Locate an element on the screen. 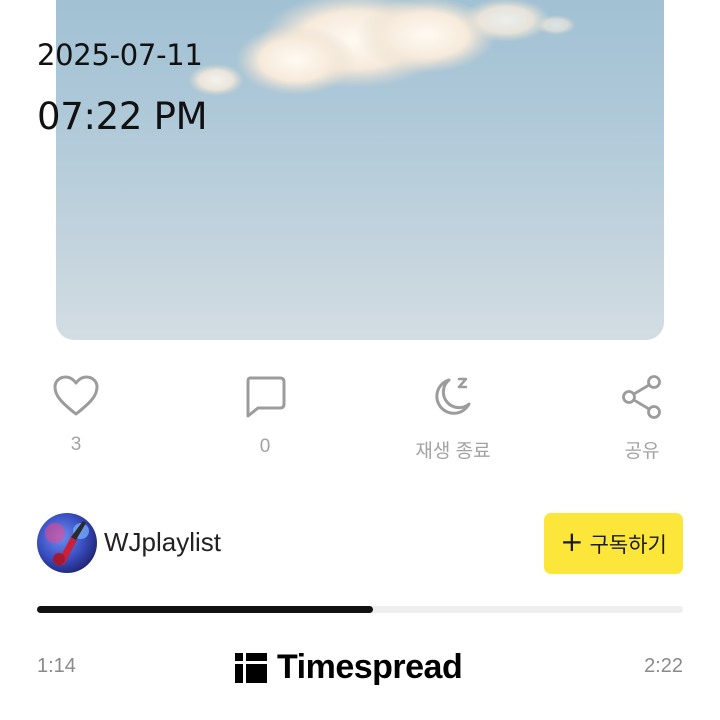 The width and height of the screenshot is (720, 720). share-button: 공유 is located at coordinates (642, 418).